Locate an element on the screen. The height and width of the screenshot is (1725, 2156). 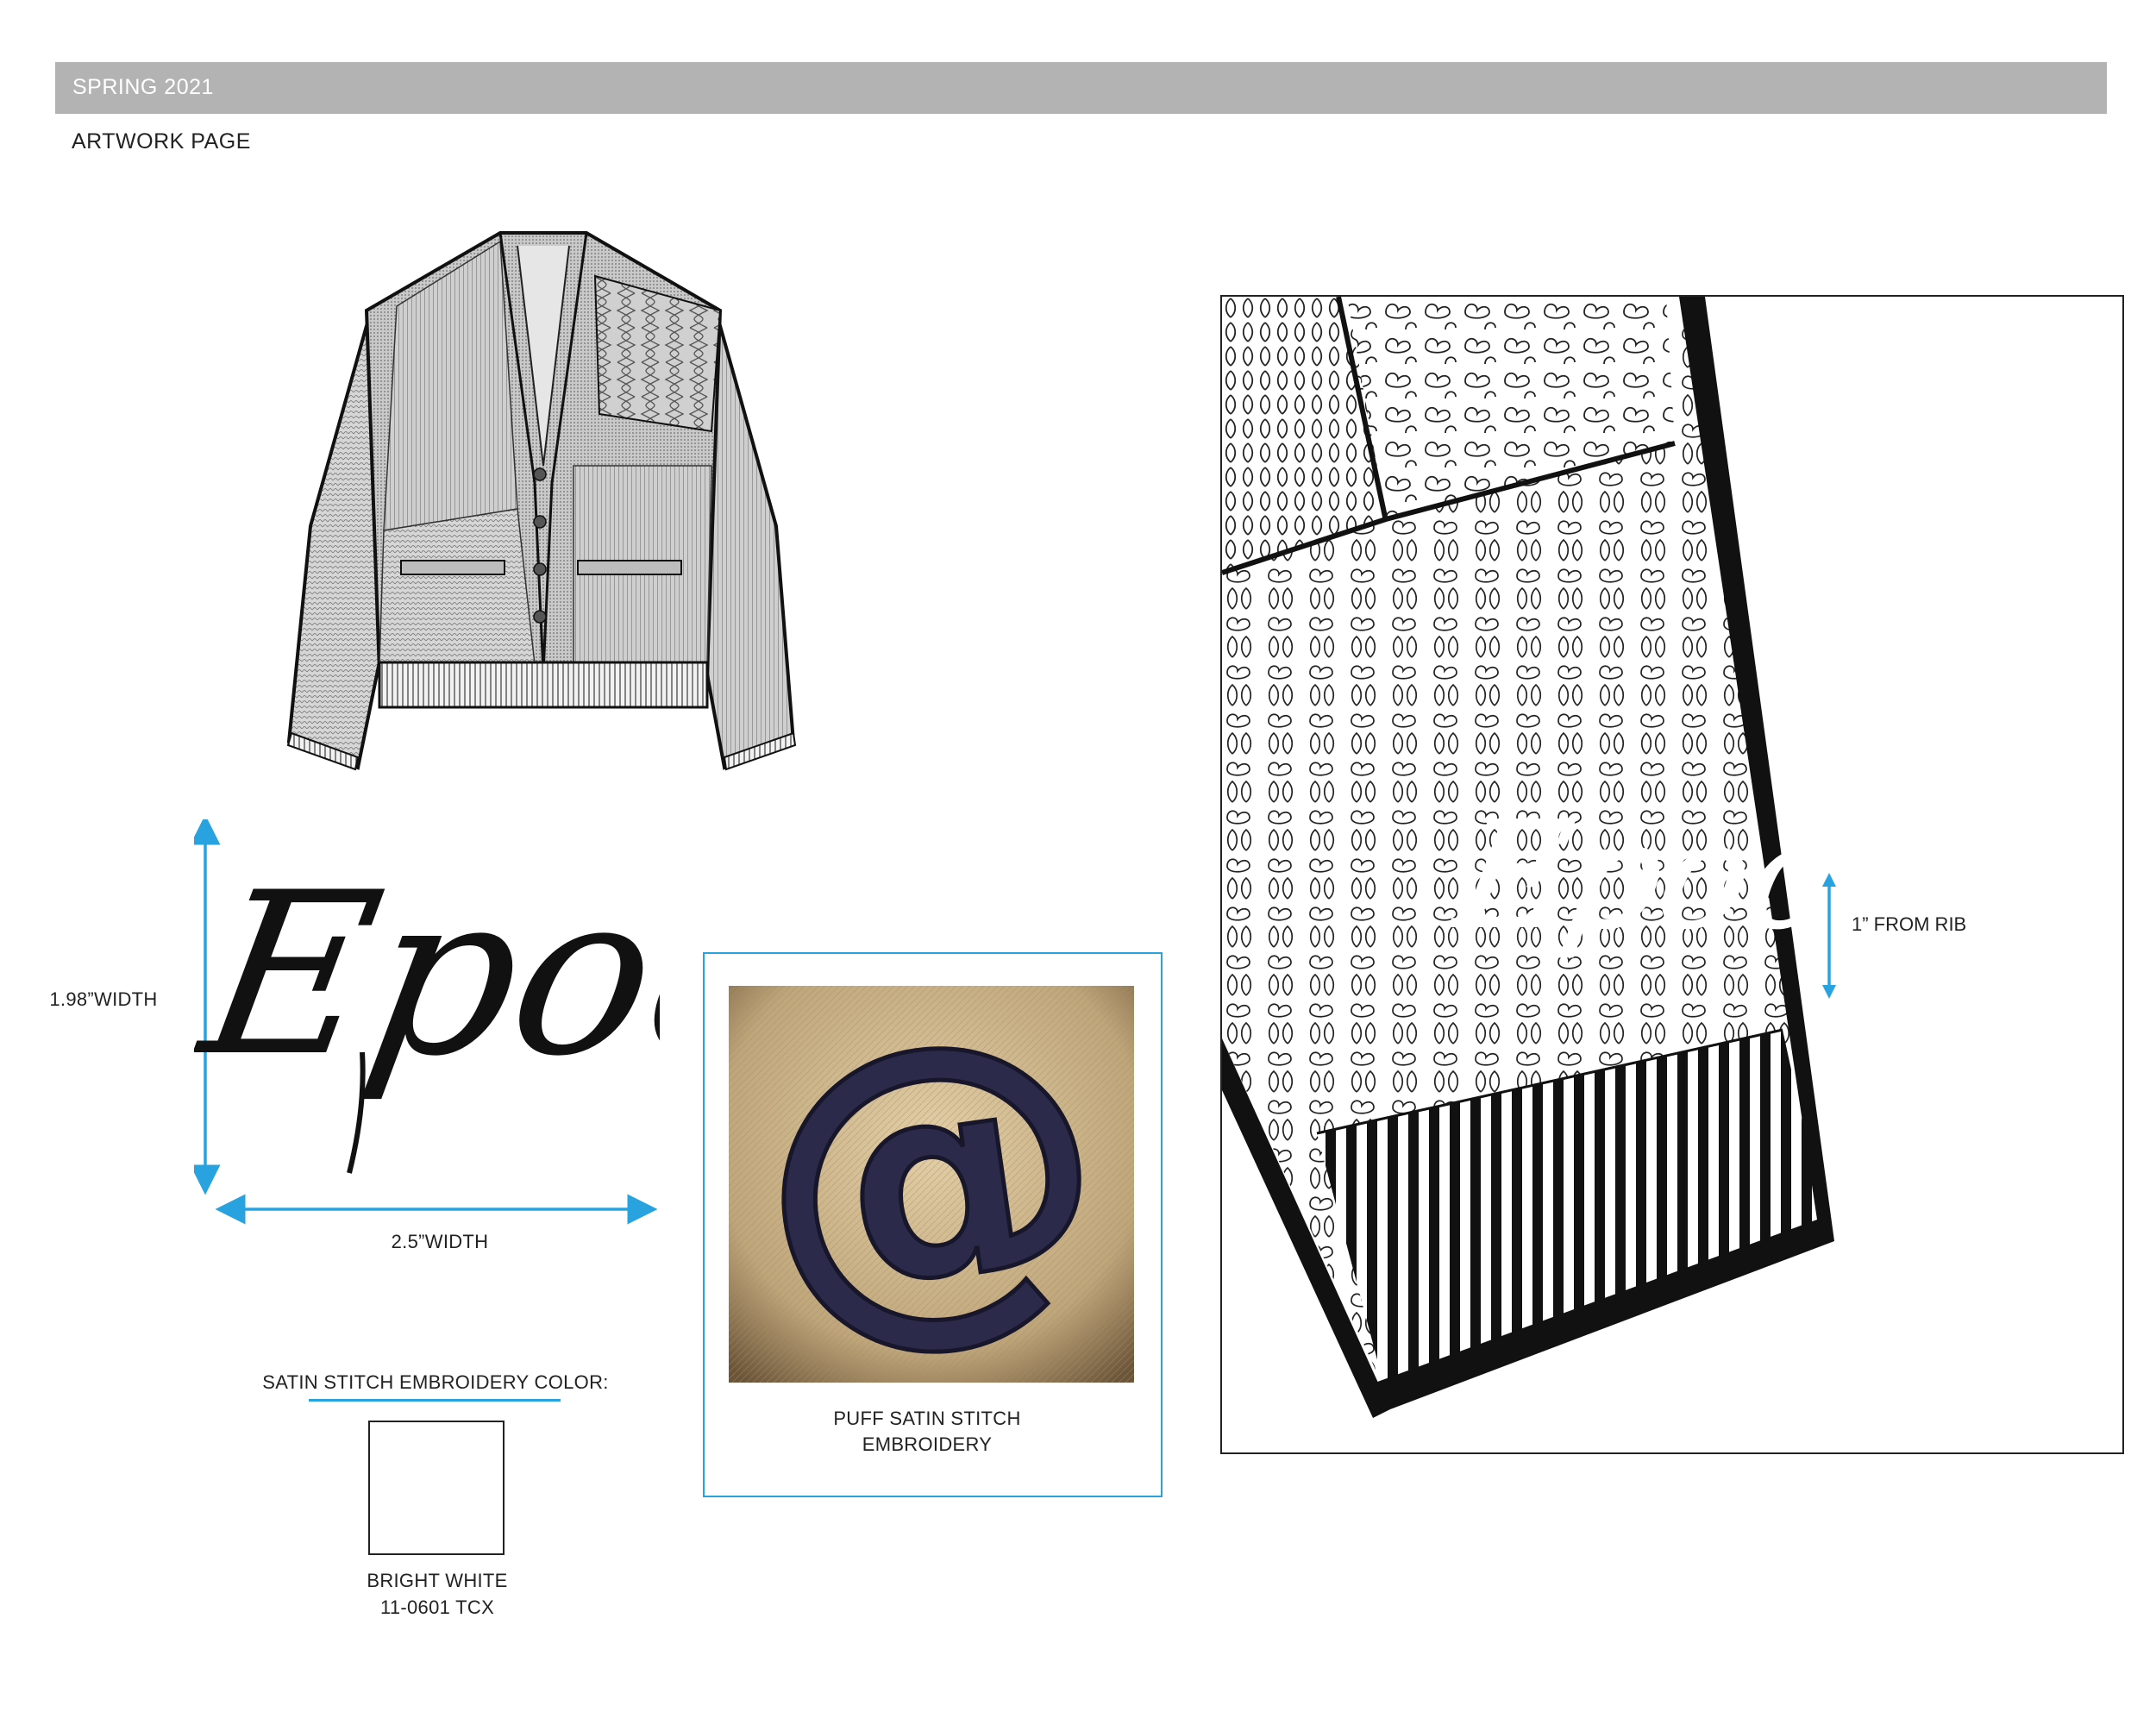
at-sign-glyph: @ is located at coordinates (930, 1185).